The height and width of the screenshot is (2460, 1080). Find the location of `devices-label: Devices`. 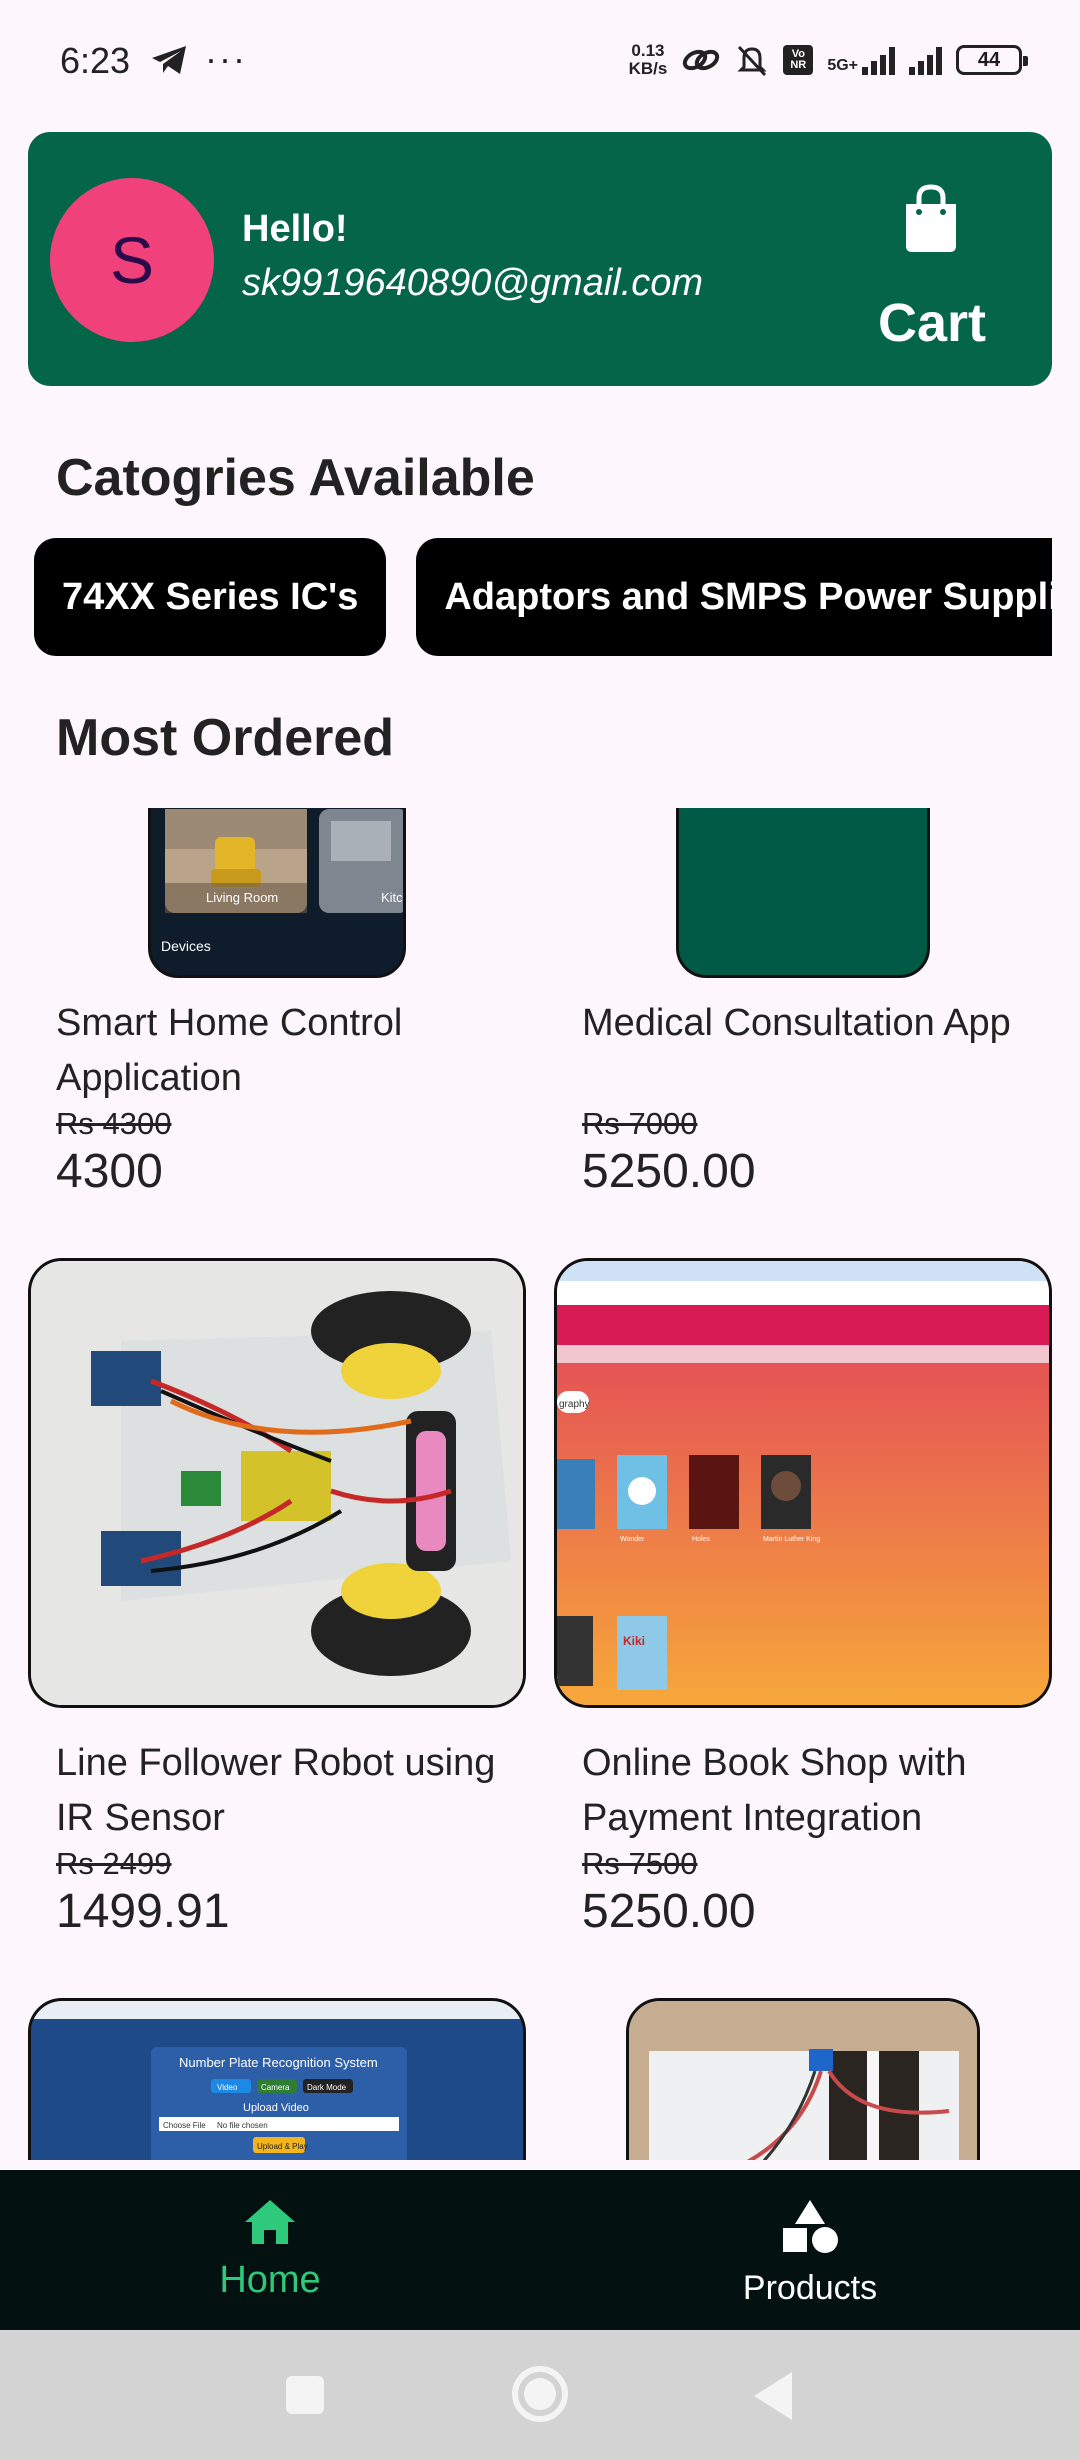

devices-label: Devices is located at coordinates (186, 946).